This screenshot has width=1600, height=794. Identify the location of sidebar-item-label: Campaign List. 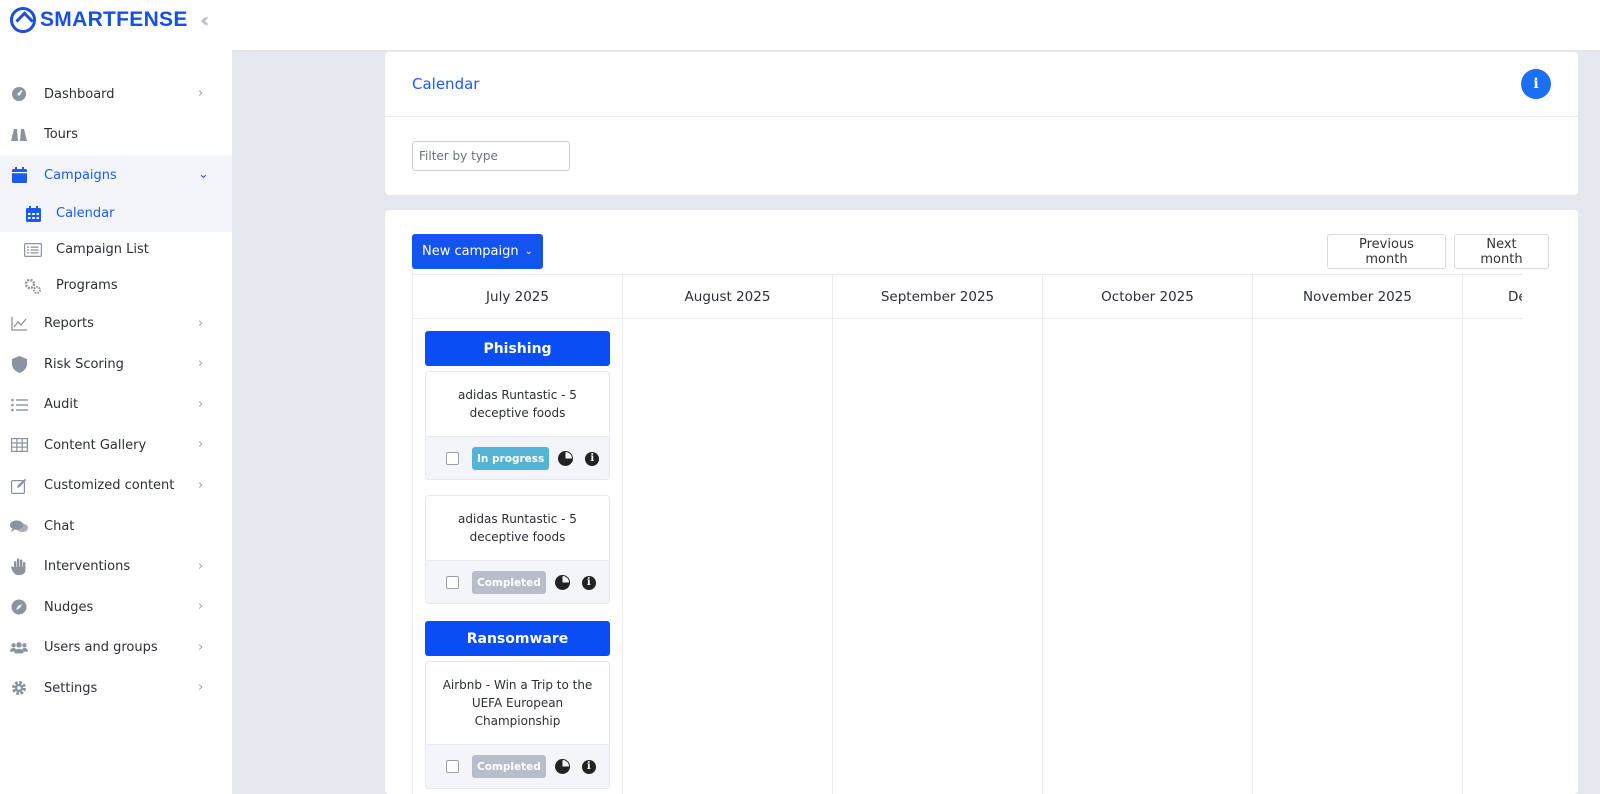
(102, 249).